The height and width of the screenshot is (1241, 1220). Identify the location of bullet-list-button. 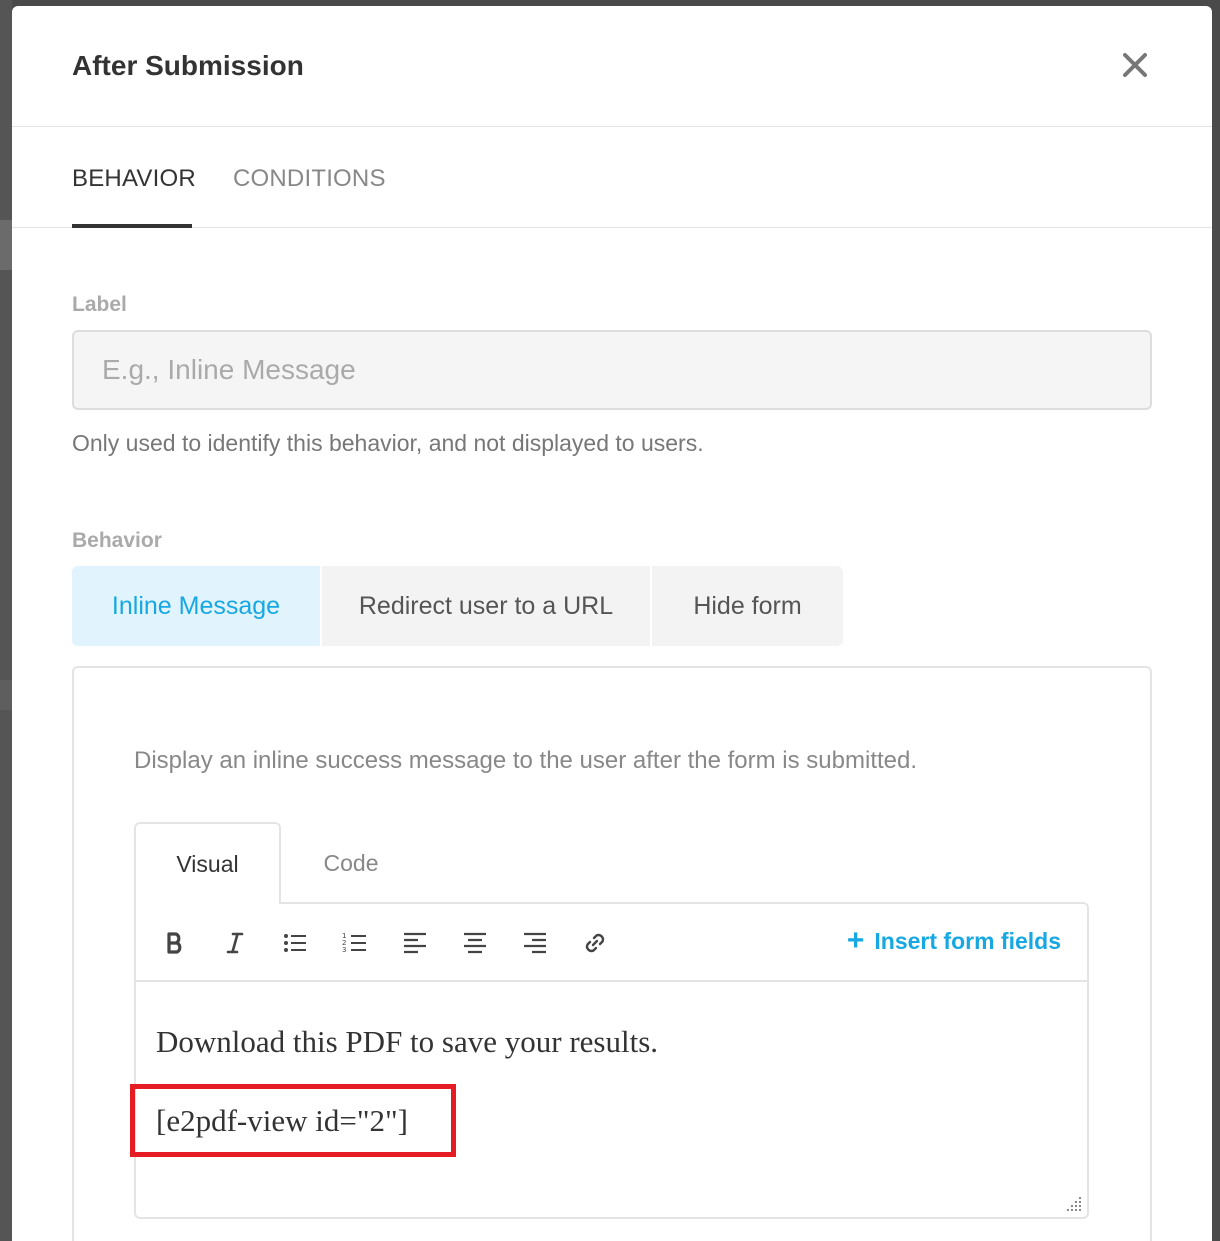
(295, 943).